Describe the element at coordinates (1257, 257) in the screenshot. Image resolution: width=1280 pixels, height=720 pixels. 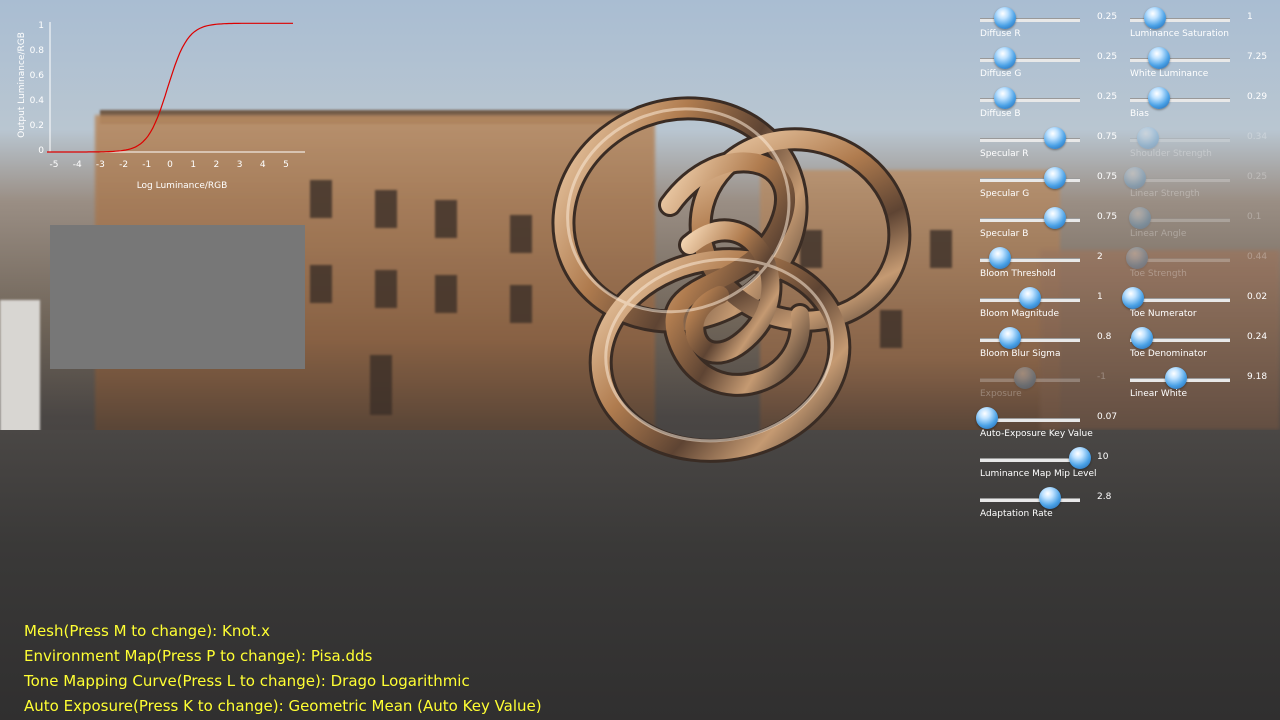
I see `slider-value: 0.44` at that location.